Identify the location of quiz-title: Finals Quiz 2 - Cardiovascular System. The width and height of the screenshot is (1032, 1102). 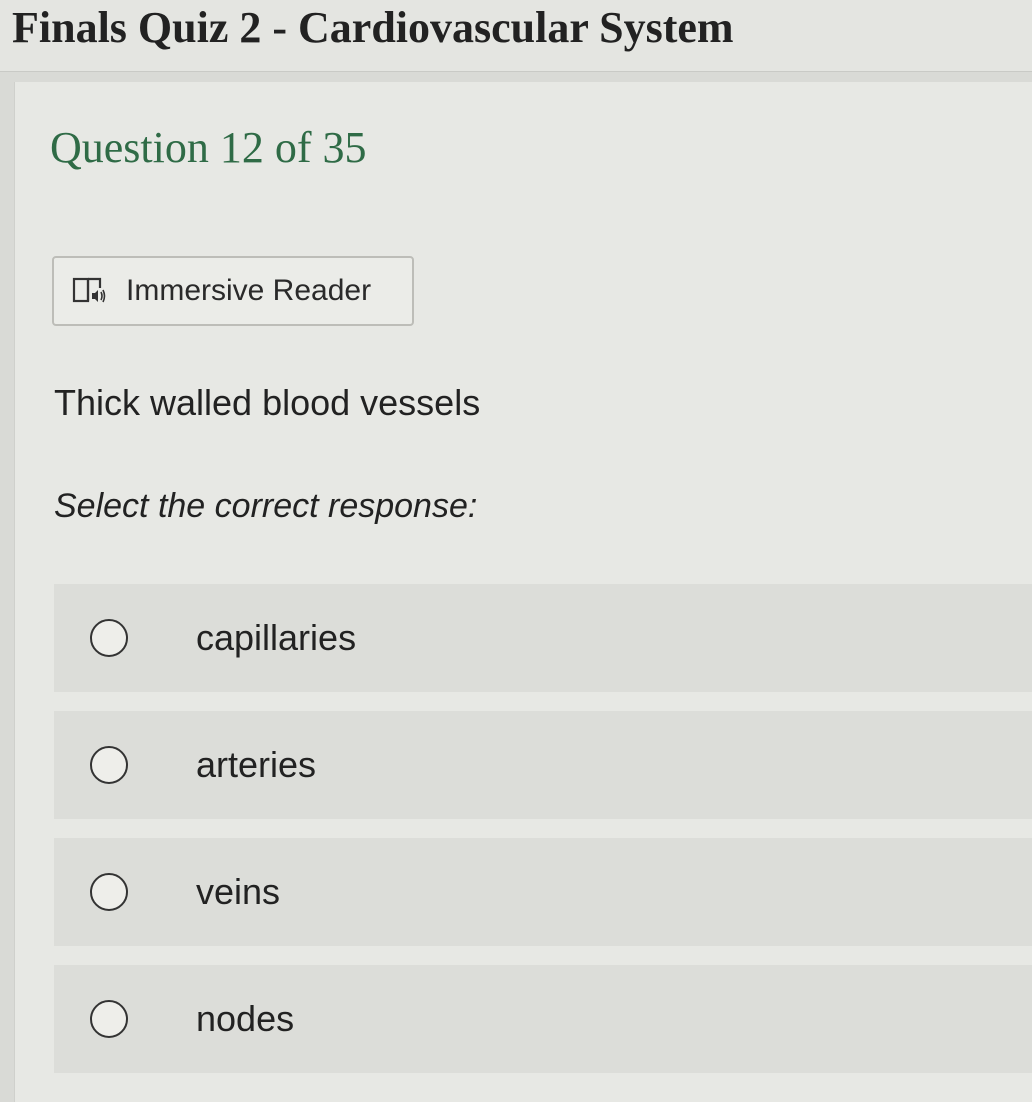
(373, 27).